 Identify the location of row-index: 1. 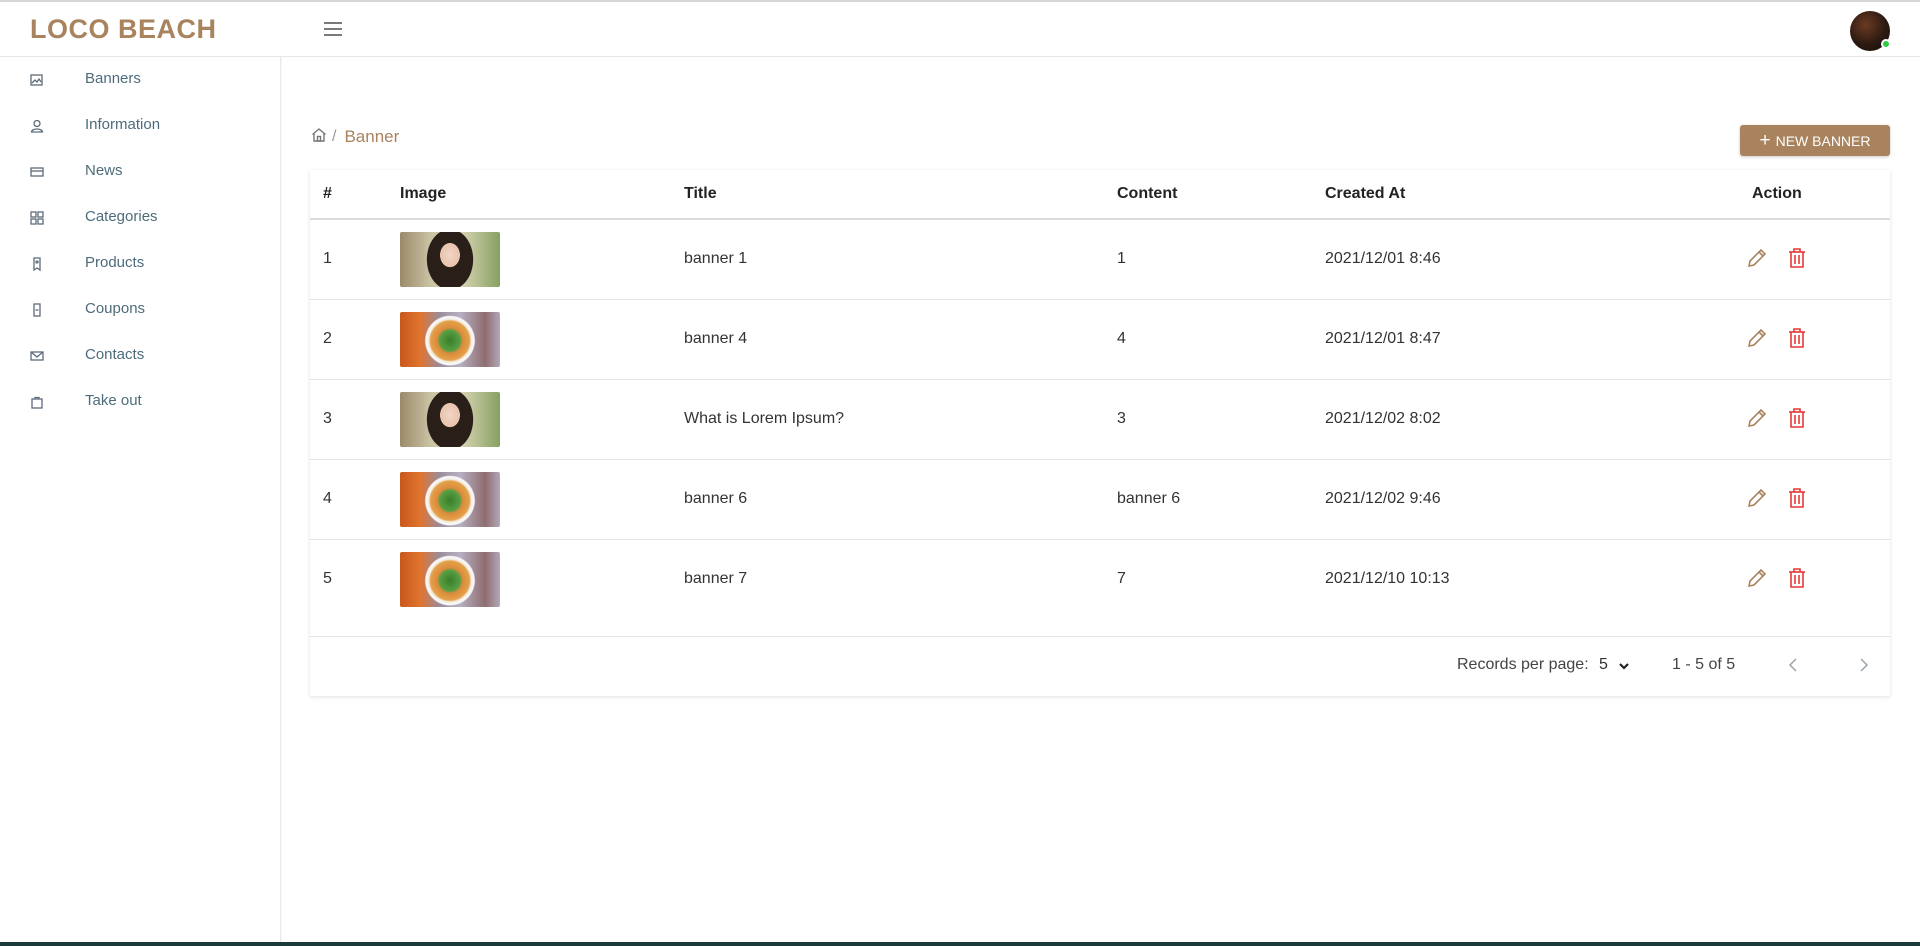
(327, 258).